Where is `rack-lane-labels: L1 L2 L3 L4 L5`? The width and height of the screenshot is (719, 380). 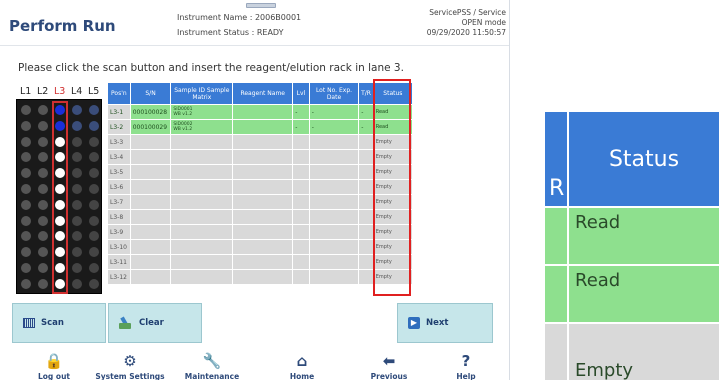 rack-lane-labels: L1 L2 L3 L4 L5 is located at coordinates (60, 92).